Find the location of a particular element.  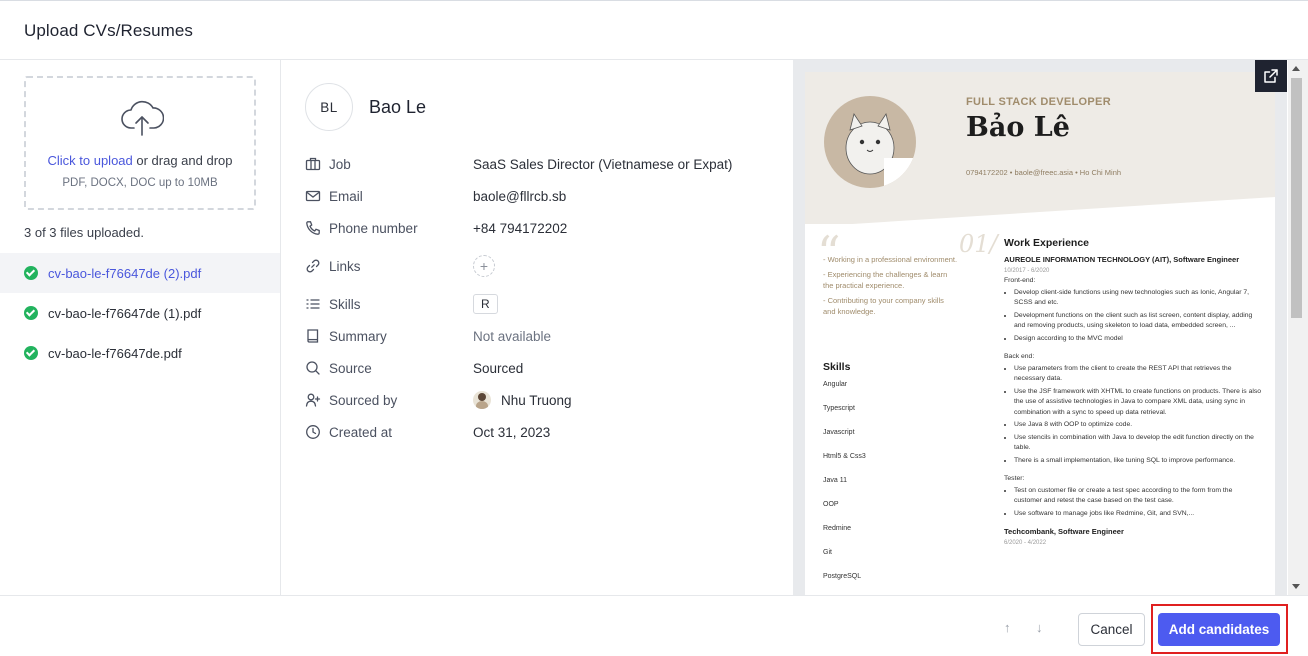

field-skills: Skills R is located at coordinates (401, 304).